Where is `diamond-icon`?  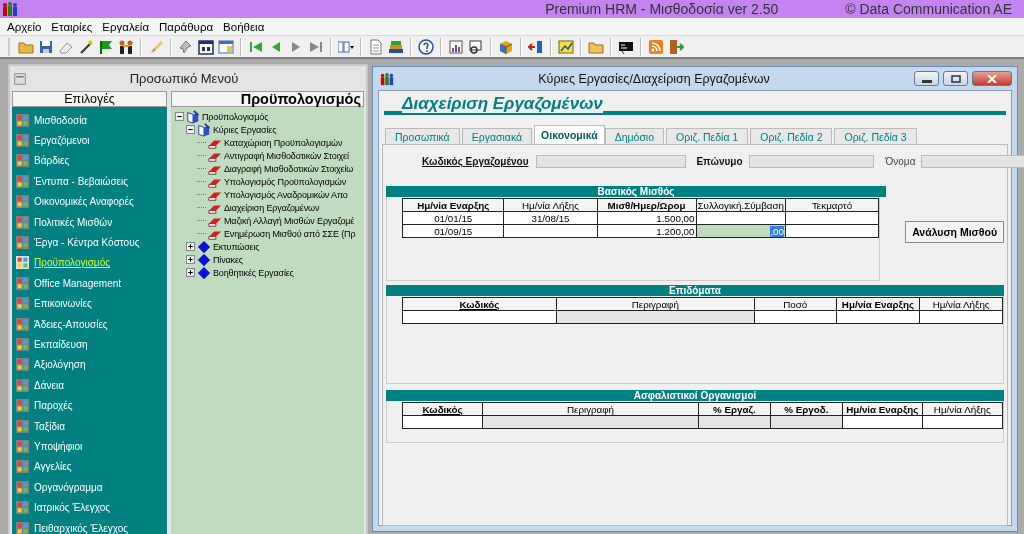 diamond-icon is located at coordinates (204, 272).